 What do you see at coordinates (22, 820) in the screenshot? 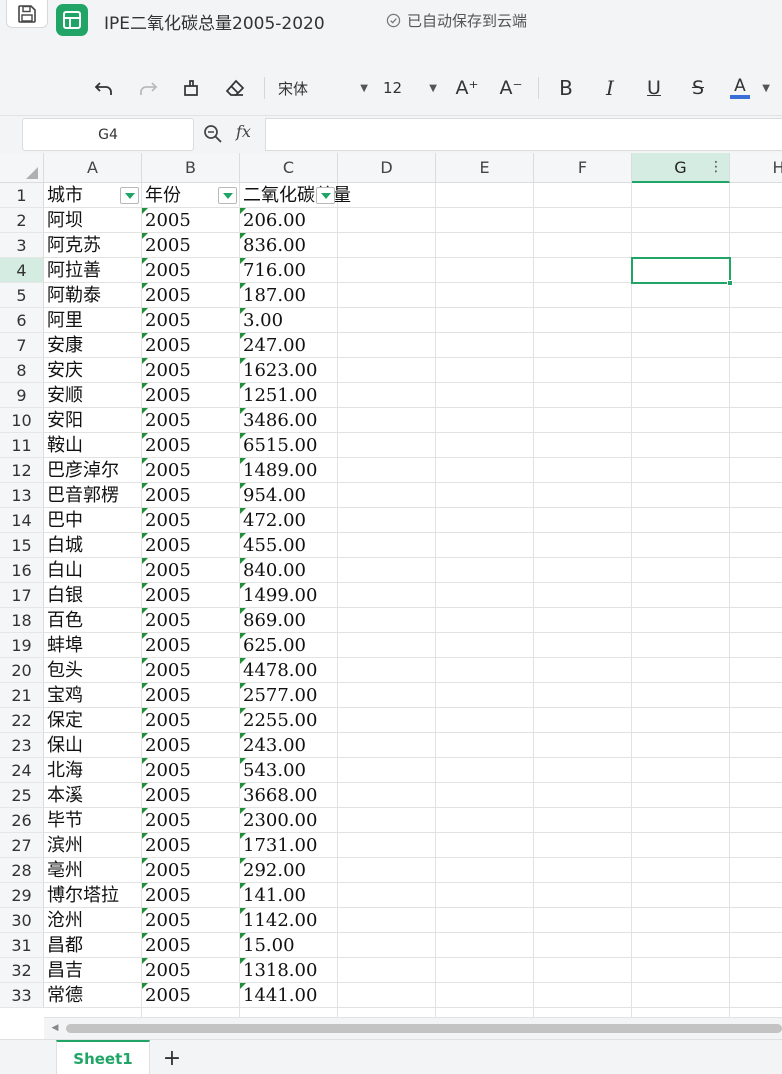
I see `row-header: 26` at bounding box center [22, 820].